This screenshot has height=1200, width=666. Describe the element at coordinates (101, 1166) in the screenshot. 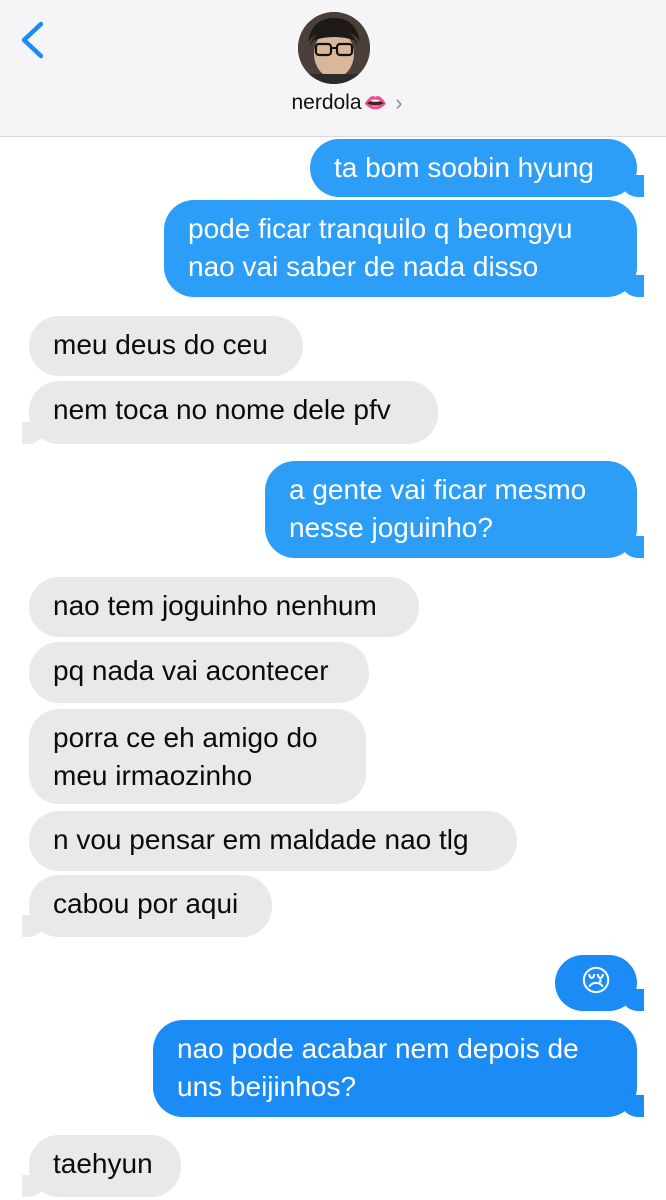

I see `message-bubble-received: taehyun` at that location.